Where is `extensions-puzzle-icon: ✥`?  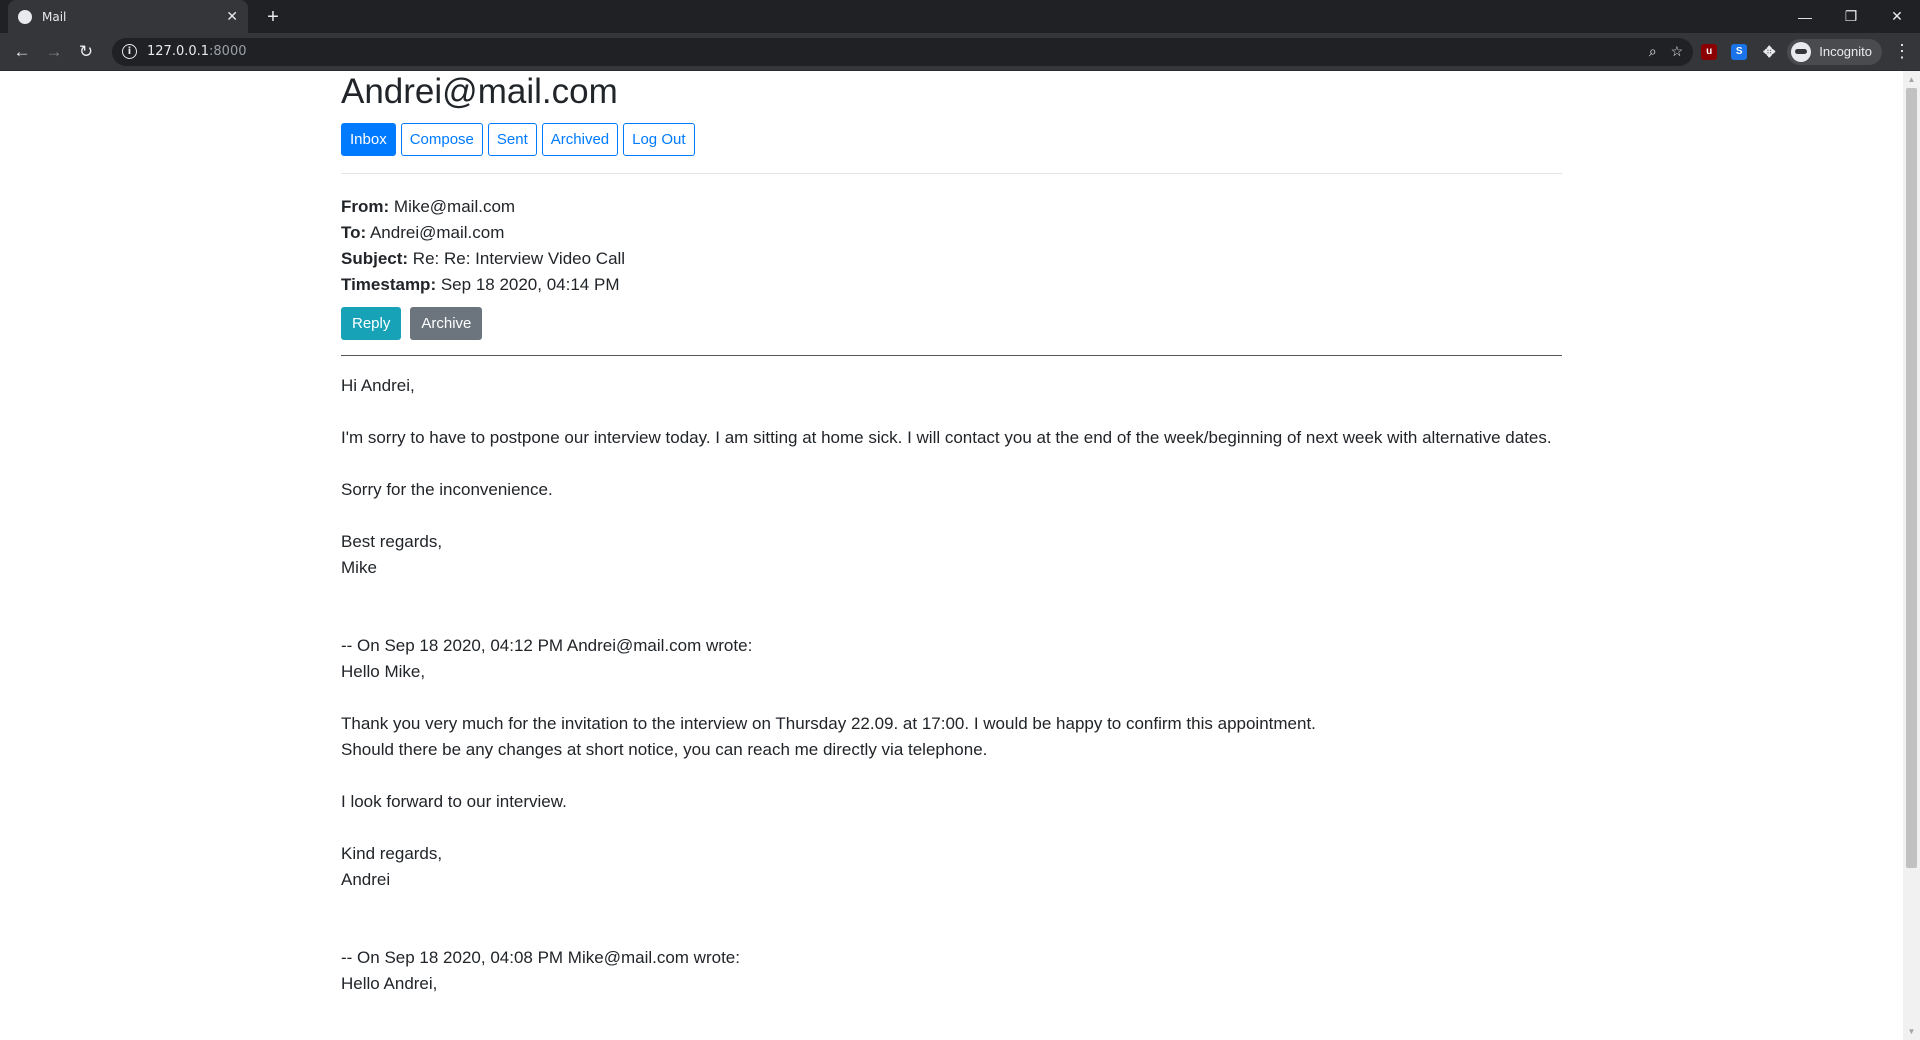
extensions-puzzle-icon: ✥ is located at coordinates (1769, 52).